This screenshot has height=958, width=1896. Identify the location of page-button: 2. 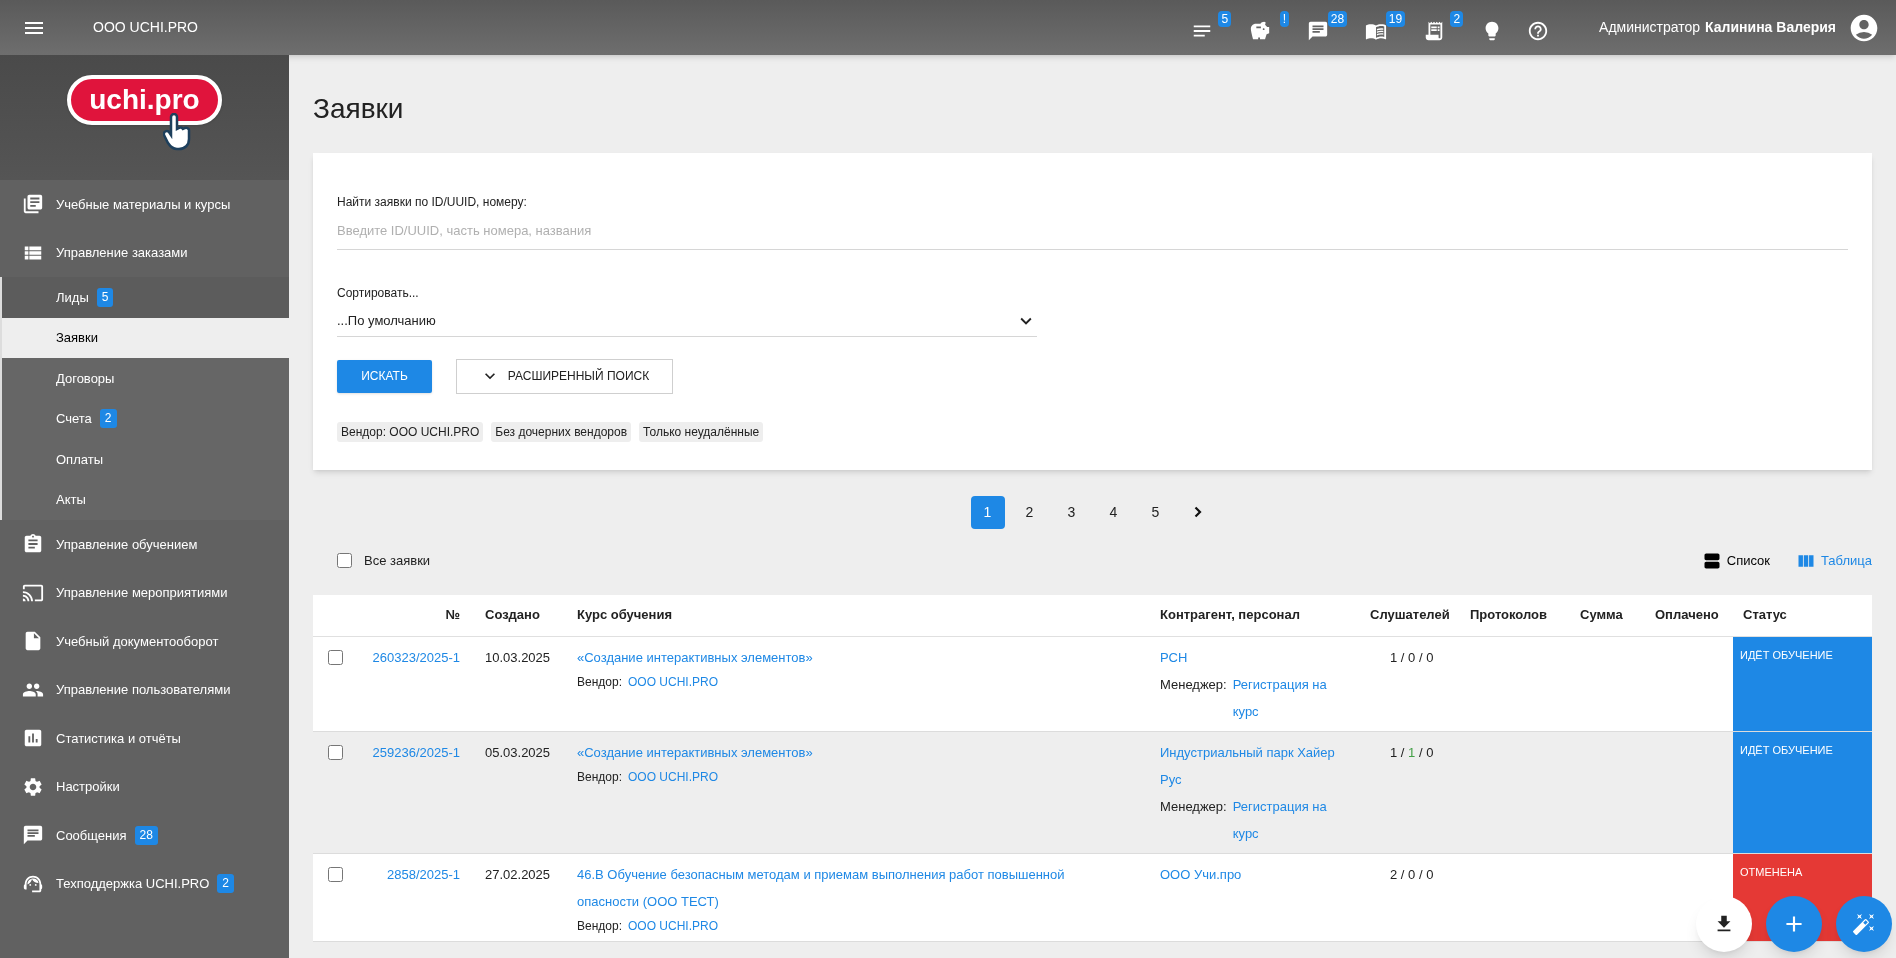
(1029, 512).